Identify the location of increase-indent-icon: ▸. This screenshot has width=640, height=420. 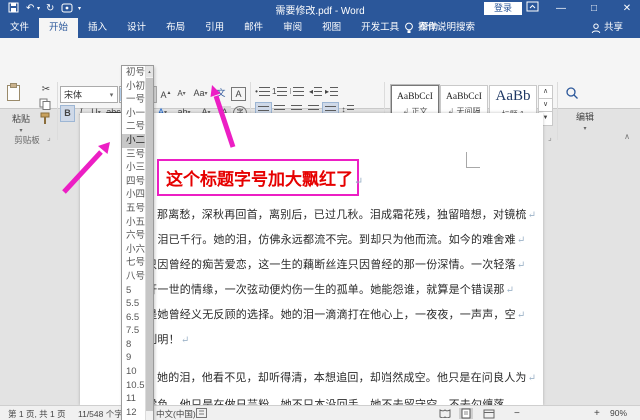
(331, 91).